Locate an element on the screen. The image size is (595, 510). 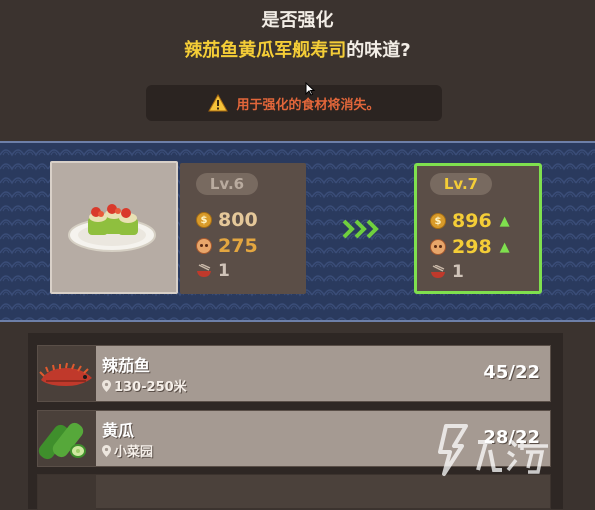
sushi-dish-icon is located at coordinates (112, 228).